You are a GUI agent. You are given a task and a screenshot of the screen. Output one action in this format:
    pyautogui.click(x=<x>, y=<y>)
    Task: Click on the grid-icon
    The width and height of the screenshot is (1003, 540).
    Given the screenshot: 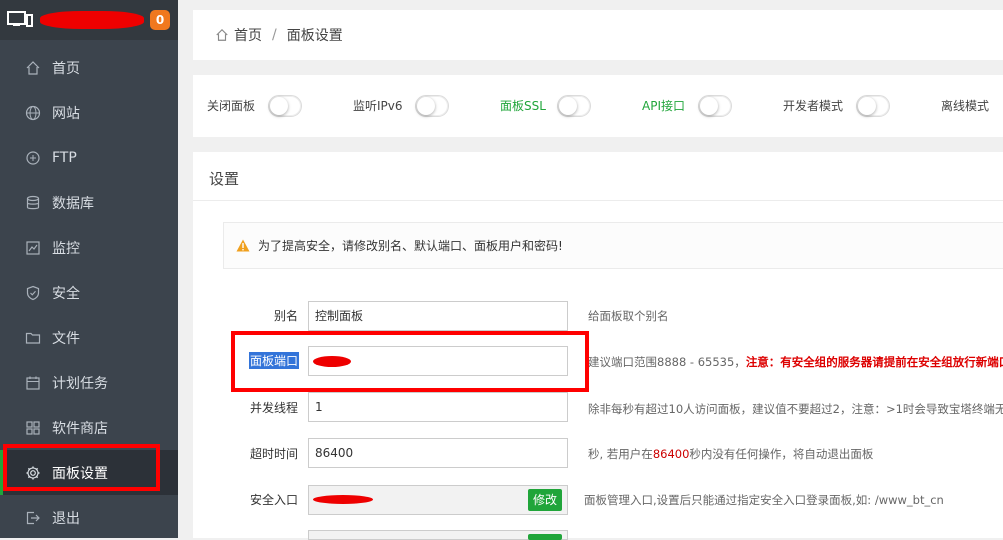 What is the action you would take?
    pyautogui.click(x=33, y=427)
    